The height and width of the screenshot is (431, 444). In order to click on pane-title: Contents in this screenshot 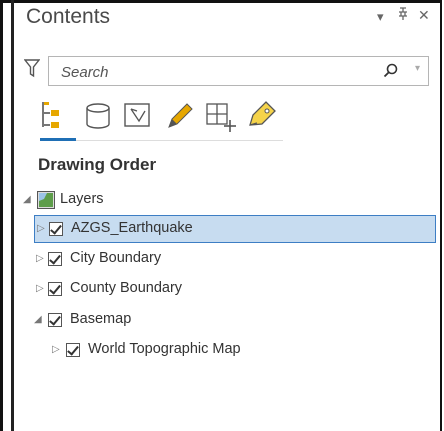, I will do `click(68, 16)`.